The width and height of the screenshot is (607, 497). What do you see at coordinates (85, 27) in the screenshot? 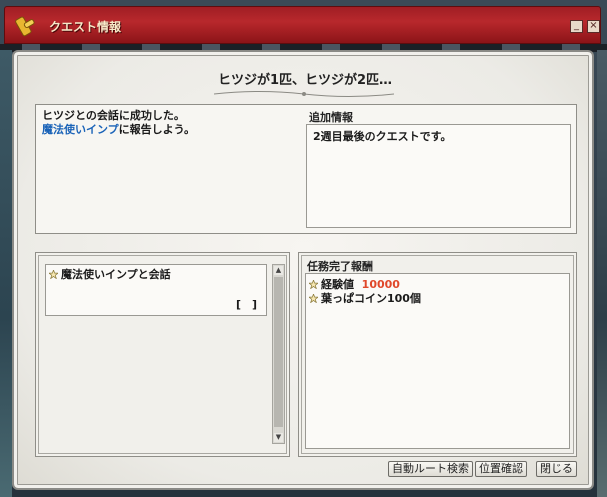
I see `window-title: クエスト情報` at bounding box center [85, 27].